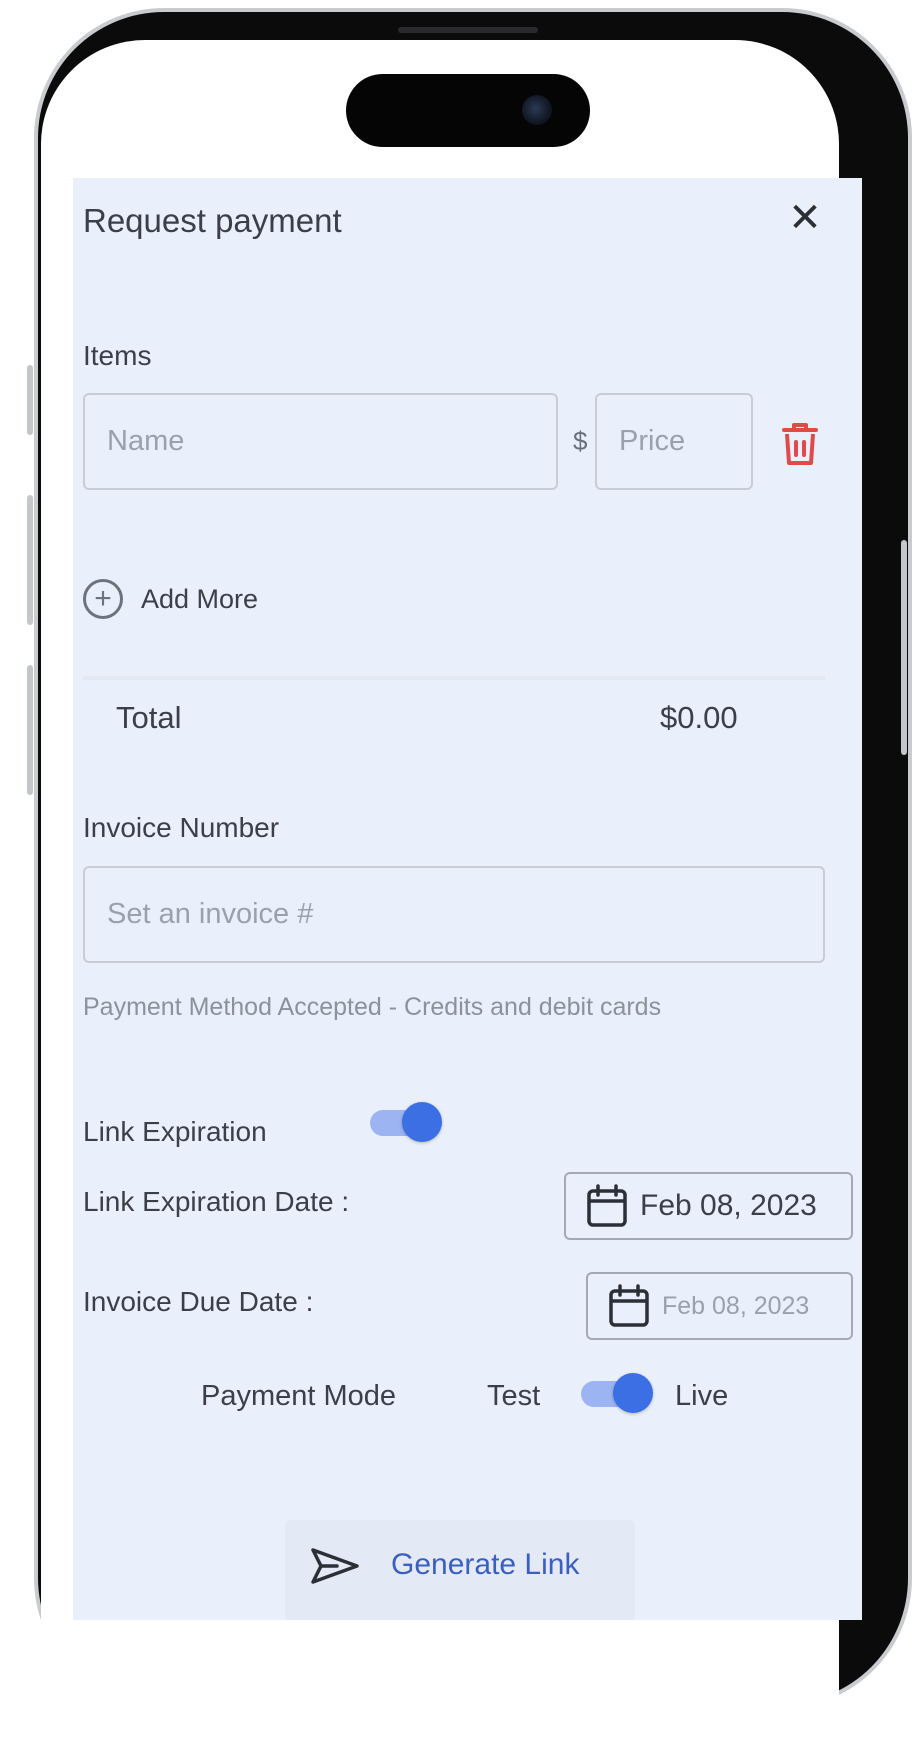  What do you see at coordinates (212, 220) in the screenshot?
I see `dialog-title: Request payment` at bounding box center [212, 220].